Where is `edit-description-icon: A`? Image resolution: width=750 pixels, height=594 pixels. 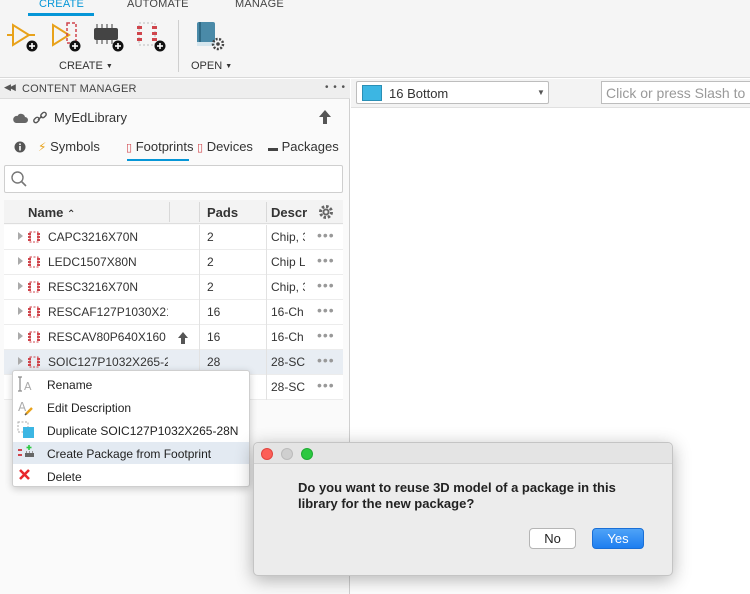 edit-description-icon: A is located at coordinates (25, 408).